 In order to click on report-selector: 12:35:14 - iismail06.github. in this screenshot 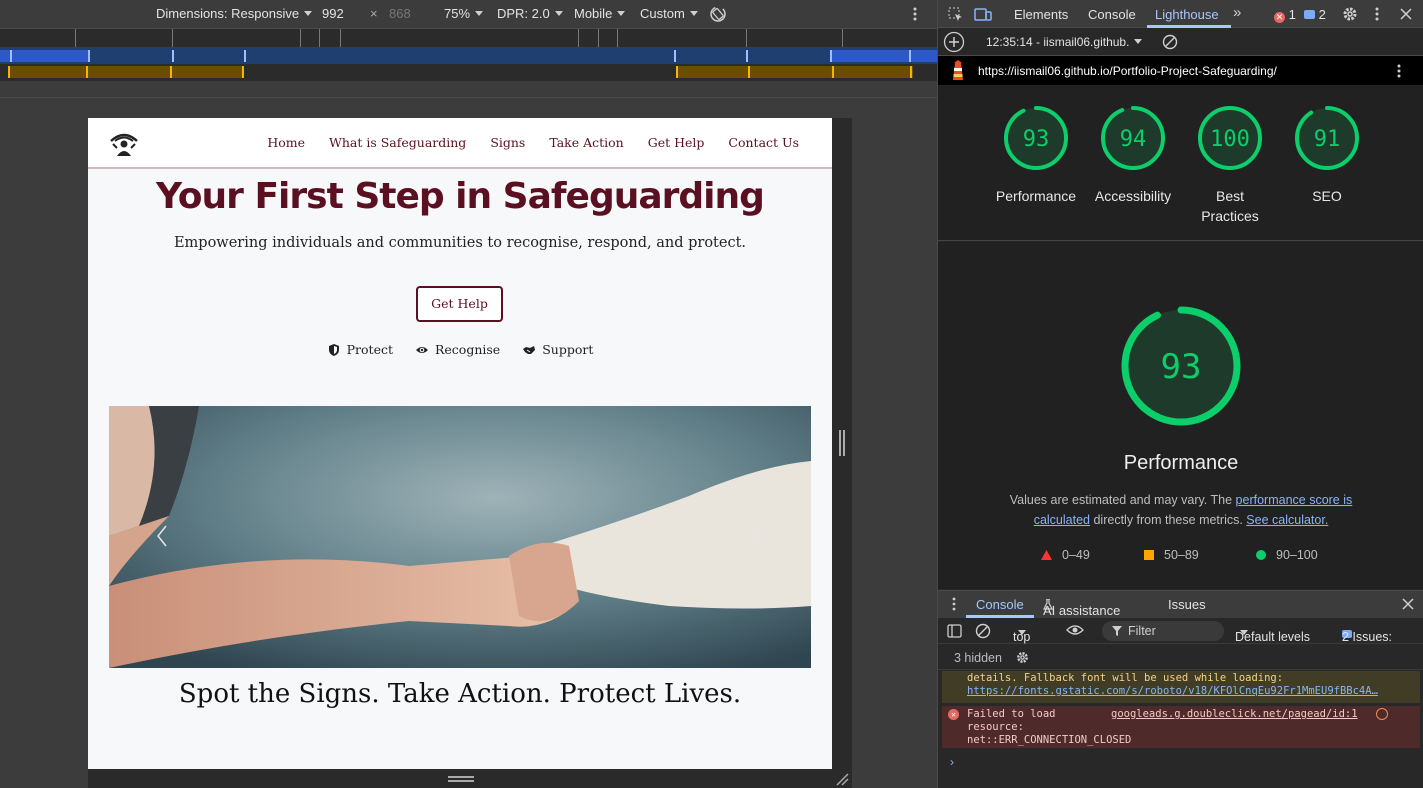, I will do `click(1064, 42)`.